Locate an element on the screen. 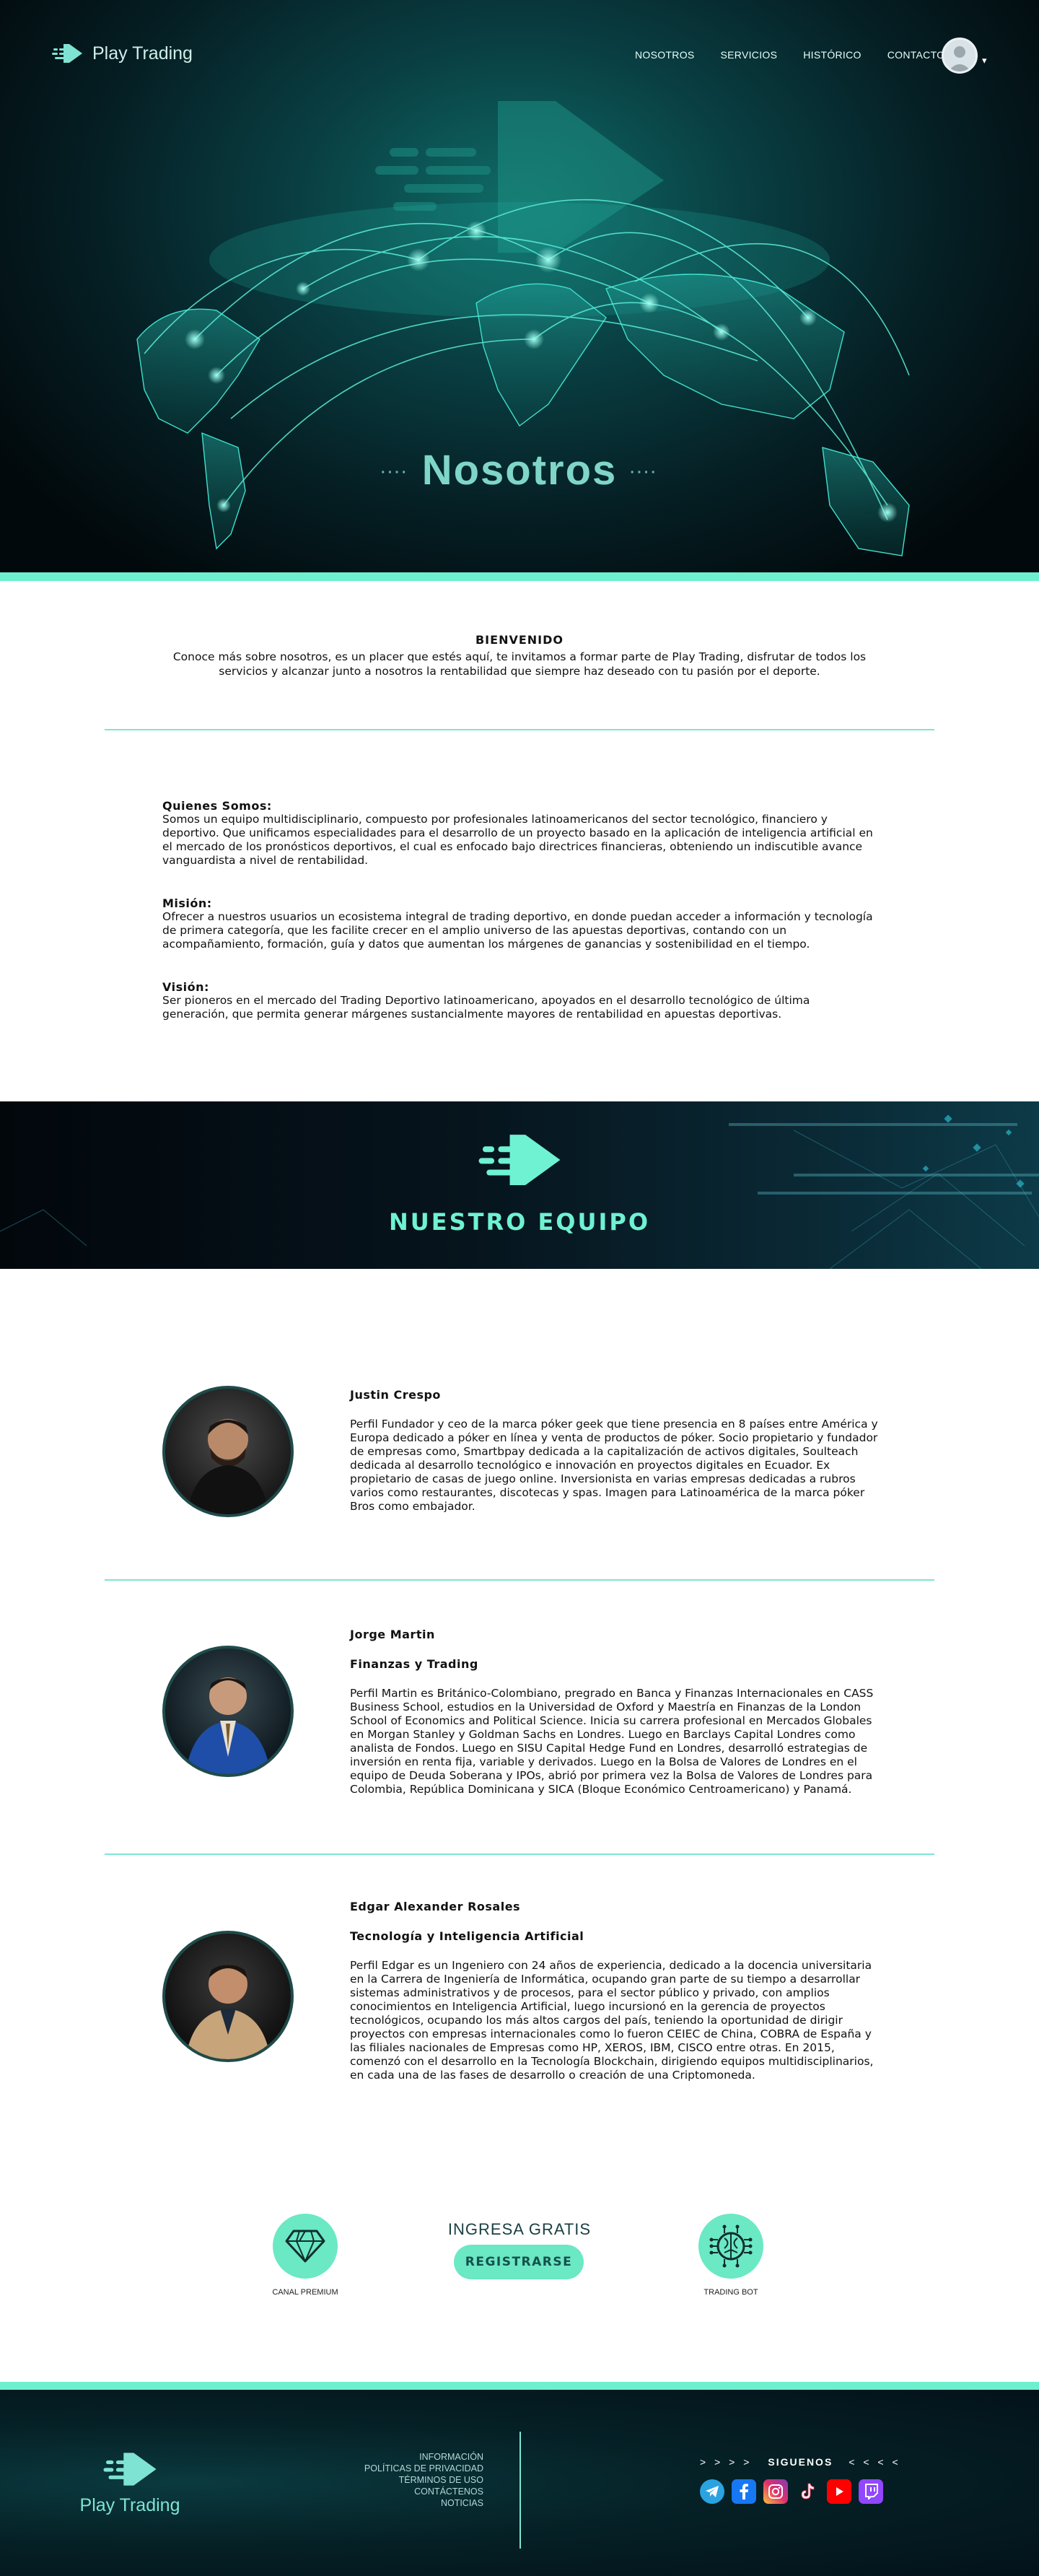 The image size is (1039, 2576). member-role: Tecnología y Inteligencia Artificial is located at coordinates (467, 1936).